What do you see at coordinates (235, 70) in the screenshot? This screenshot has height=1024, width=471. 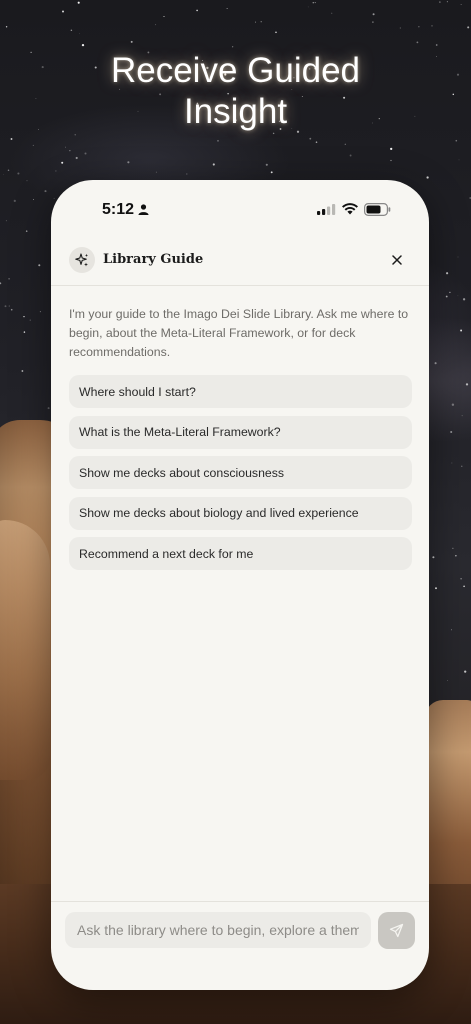 I see `headline-line-1: Receive Guided` at bounding box center [235, 70].